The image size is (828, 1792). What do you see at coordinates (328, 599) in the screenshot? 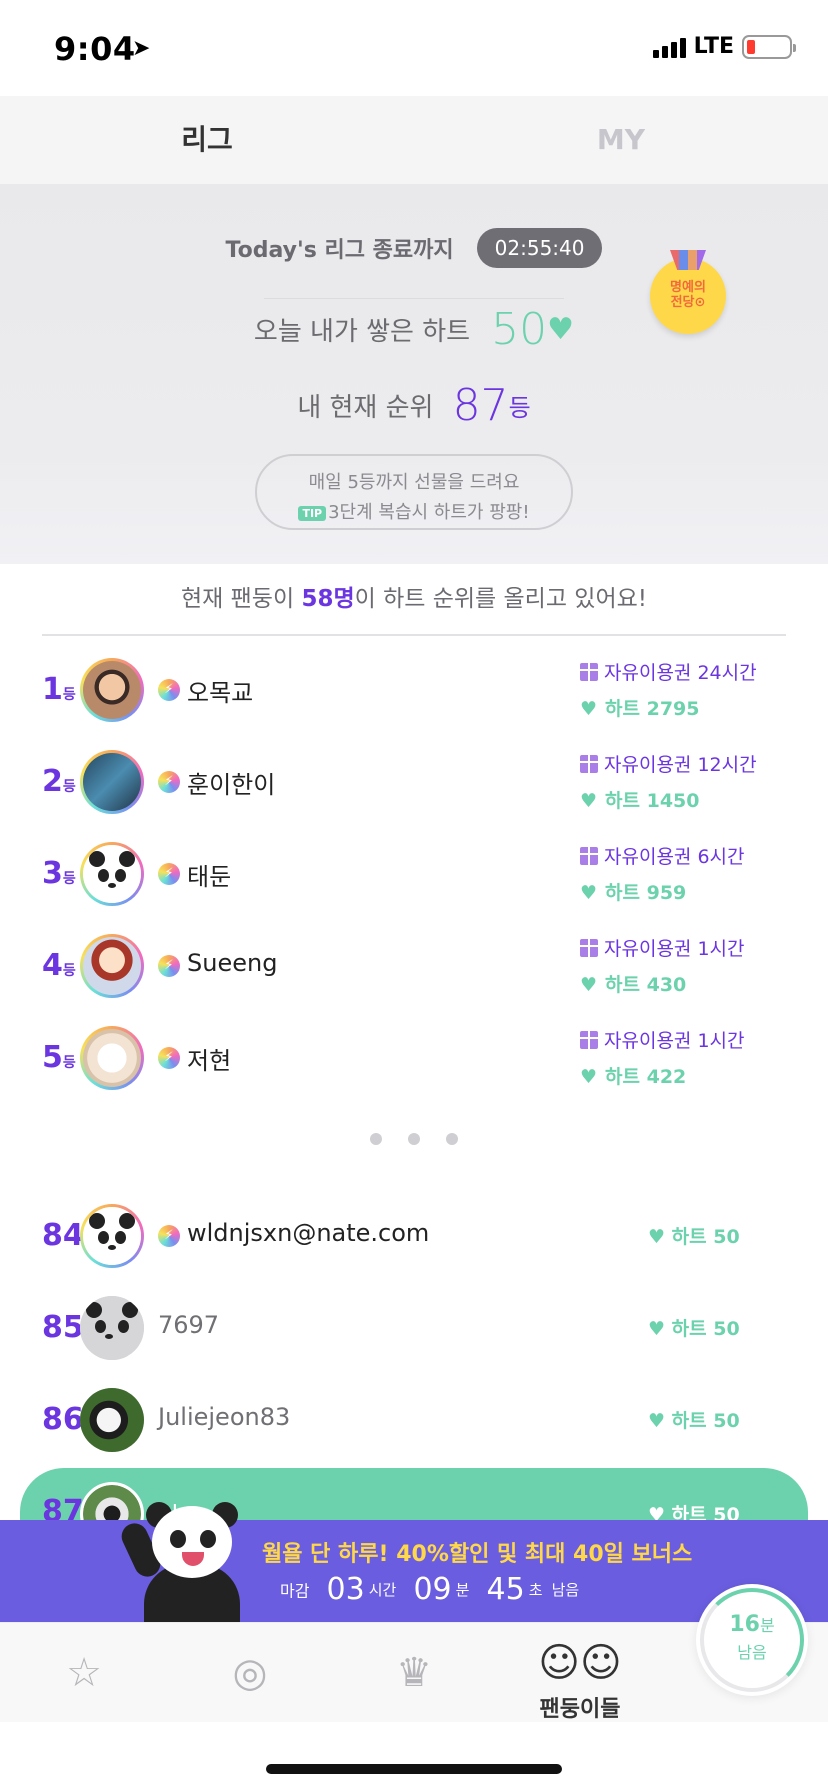
I see `participants-count: 58명` at bounding box center [328, 599].